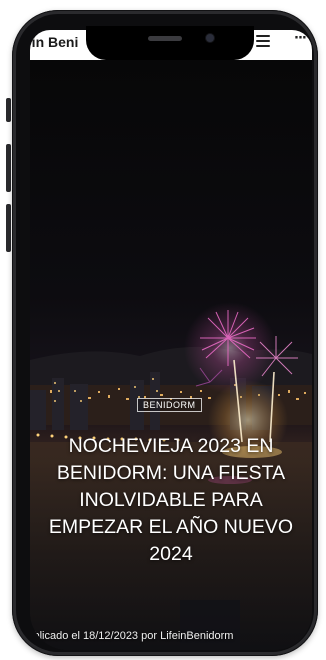 The width and height of the screenshot is (326, 660). Describe the element at coordinates (110, 636) in the screenshot. I see `post-date-link: 18/12/2023` at that location.